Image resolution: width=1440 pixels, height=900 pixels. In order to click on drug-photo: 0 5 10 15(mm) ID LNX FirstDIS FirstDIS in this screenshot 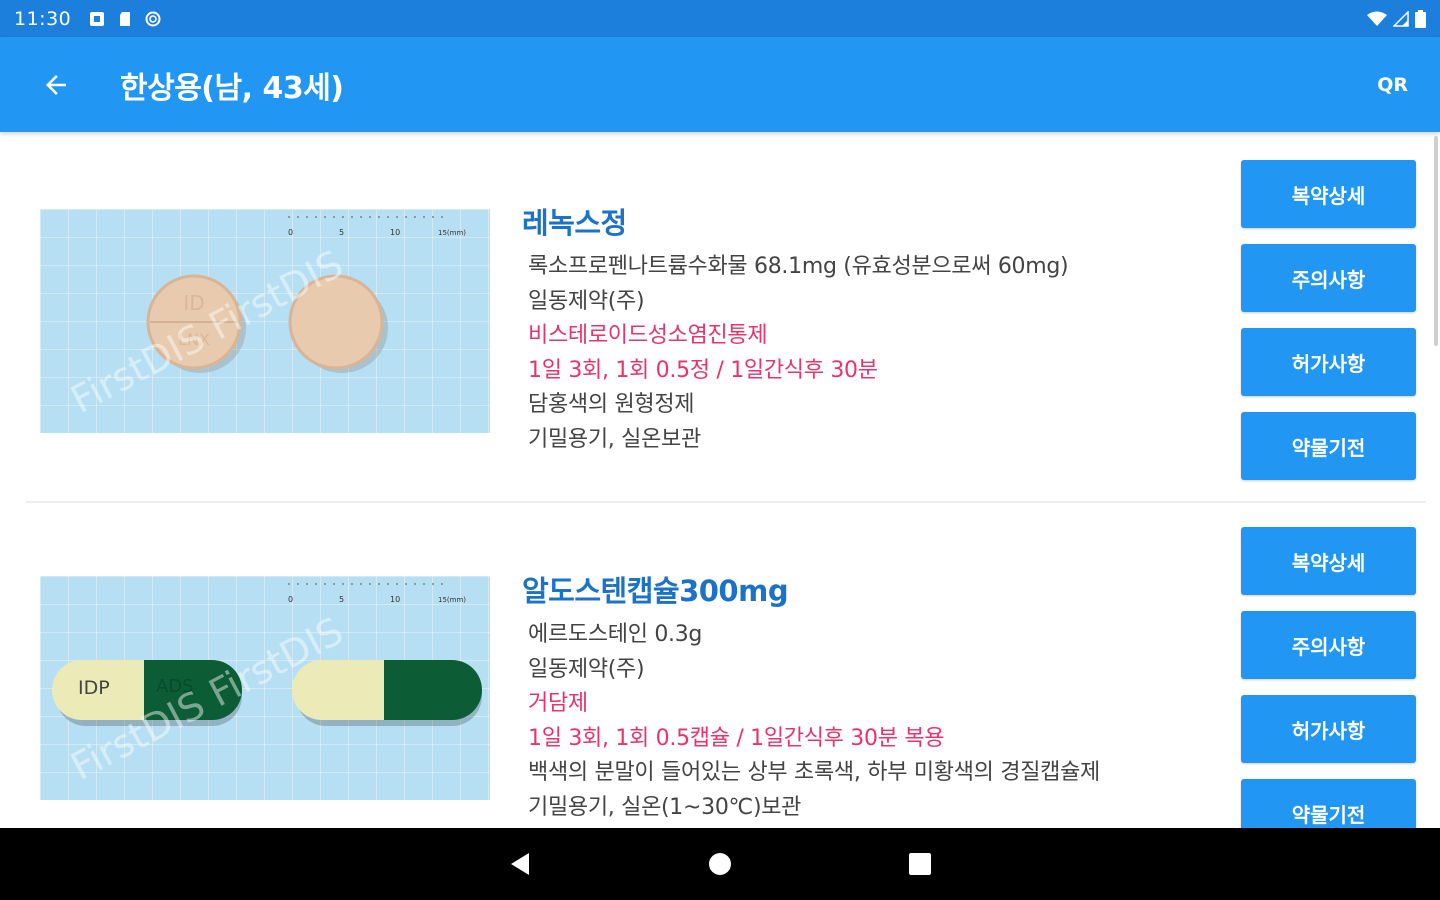, I will do `click(265, 321)`.